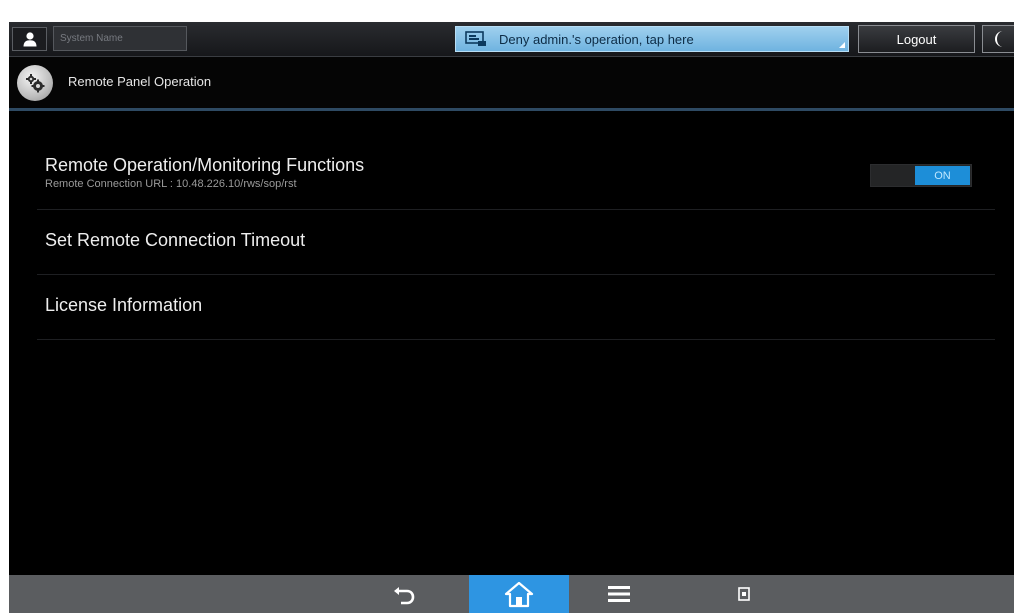  I want to click on menu-button, so click(619, 594).